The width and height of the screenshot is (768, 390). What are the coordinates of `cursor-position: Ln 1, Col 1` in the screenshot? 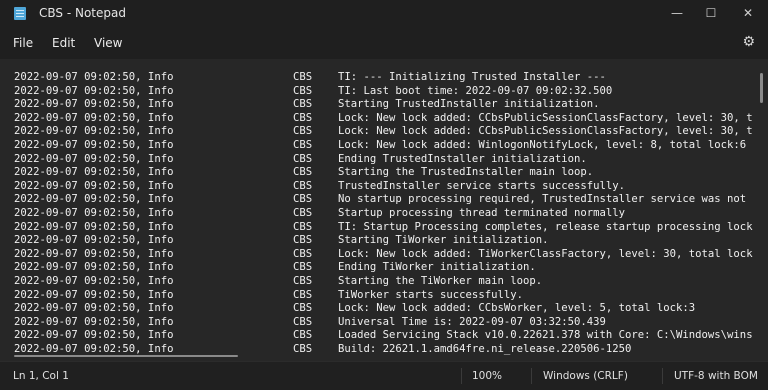 It's located at (41, 376).